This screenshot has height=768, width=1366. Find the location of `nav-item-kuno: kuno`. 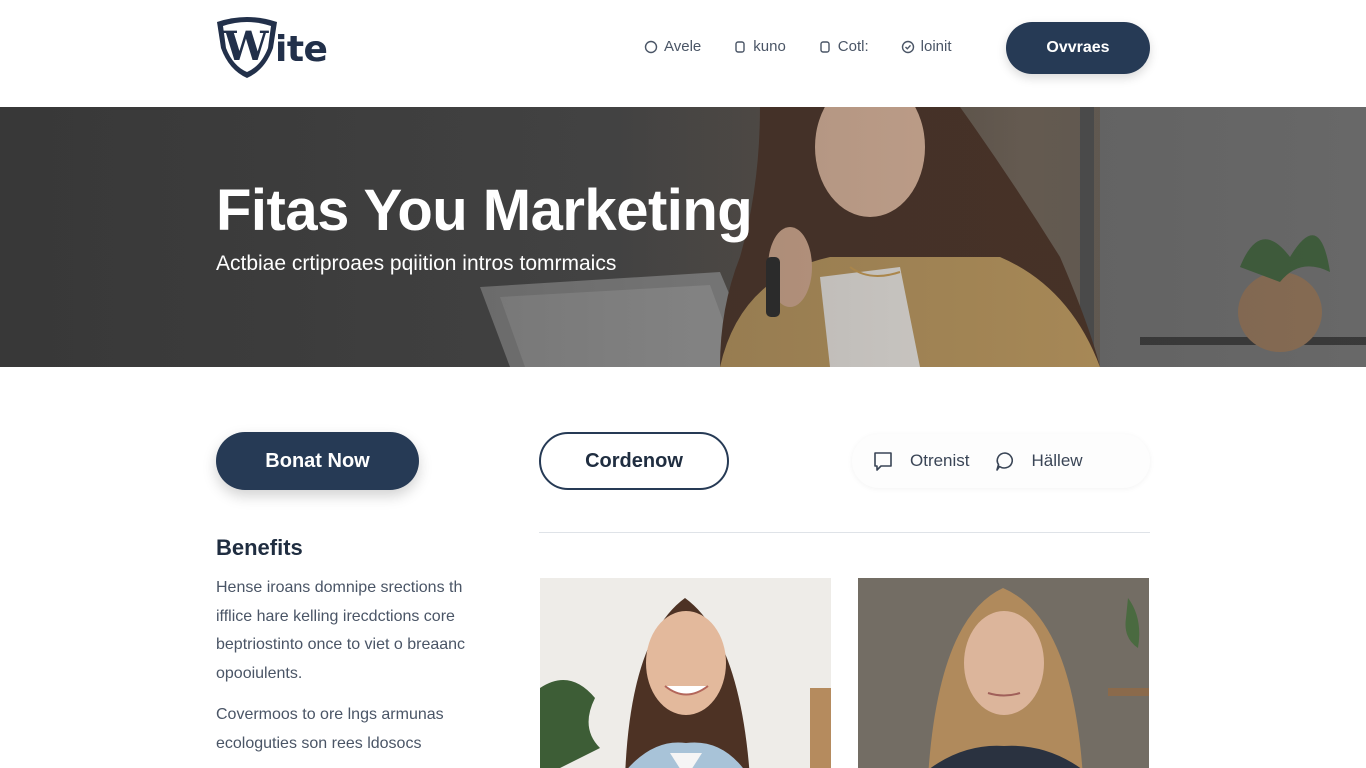

nav-item-kuno: kuno is located at coordinates (759, 46).